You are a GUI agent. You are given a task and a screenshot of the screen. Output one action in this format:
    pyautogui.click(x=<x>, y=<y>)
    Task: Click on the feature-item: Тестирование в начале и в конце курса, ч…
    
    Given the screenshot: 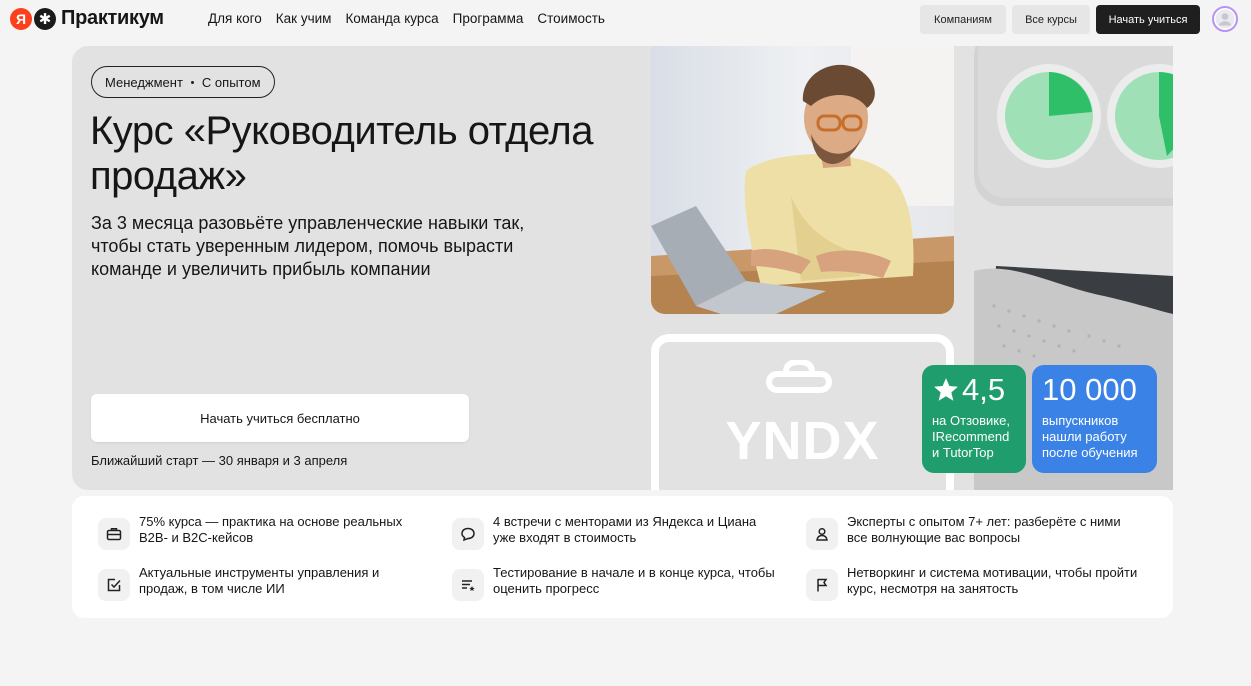 What is the action you would take?
    pyautogui.click(x=617, y=583)
    